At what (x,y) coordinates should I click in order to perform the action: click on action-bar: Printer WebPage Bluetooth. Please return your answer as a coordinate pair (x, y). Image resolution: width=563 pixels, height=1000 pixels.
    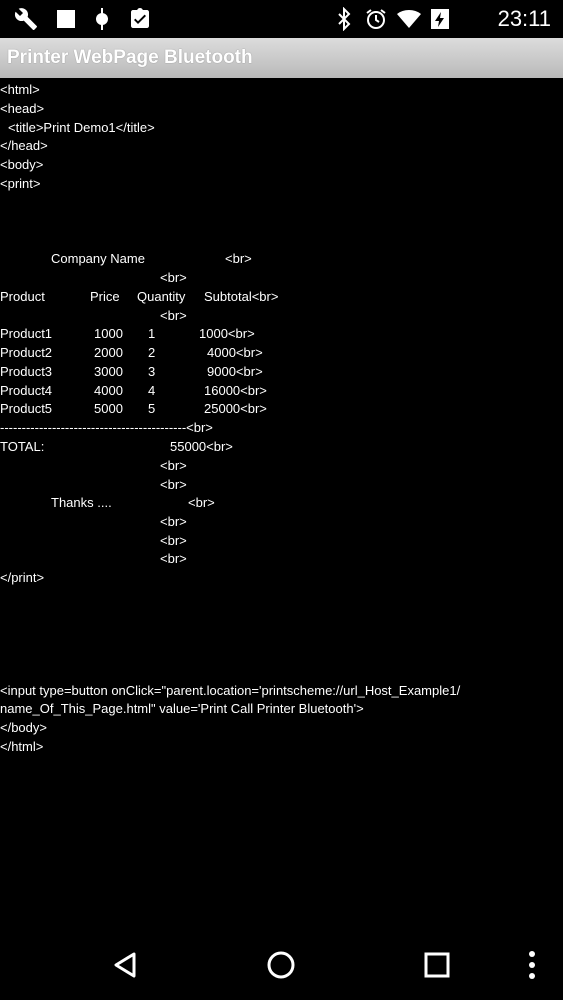
    Looking at the image, I should click on (281, 58).